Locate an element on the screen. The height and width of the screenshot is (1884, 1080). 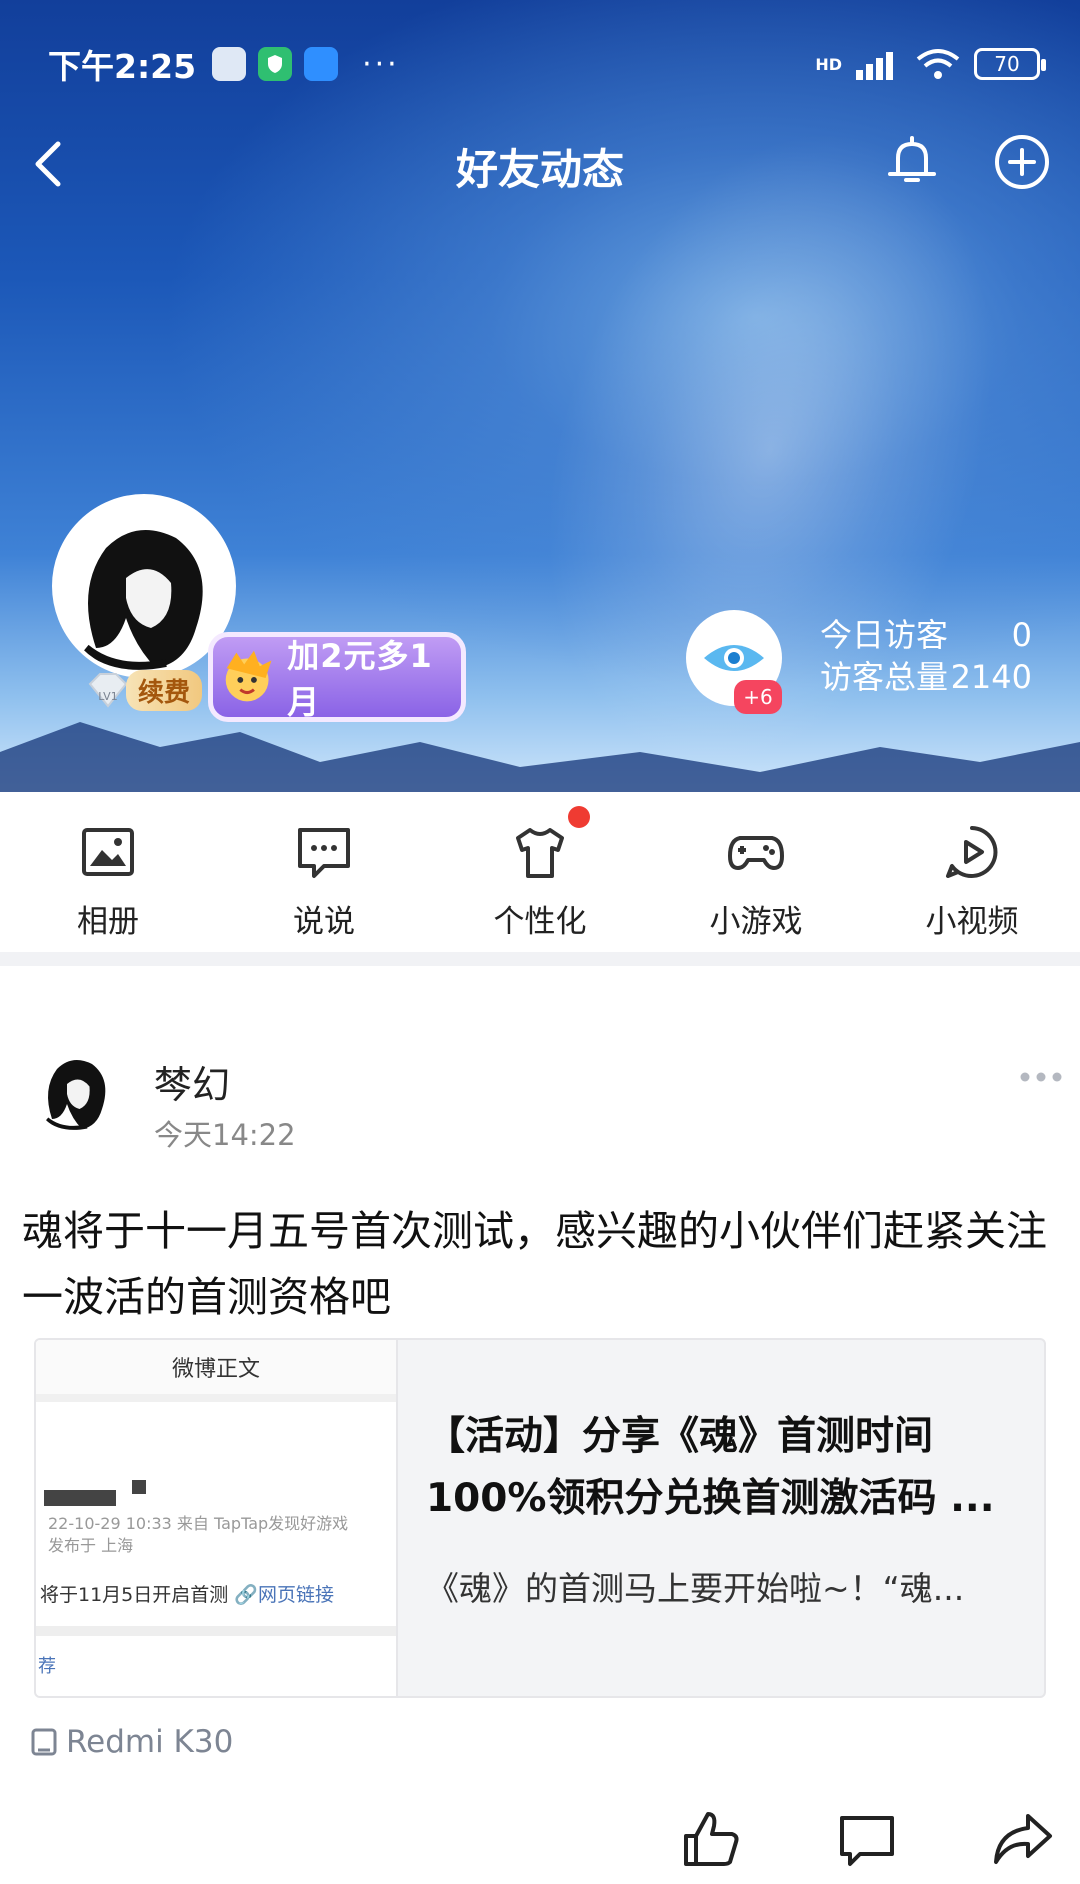
section-divider is located at coordinates (540, 959).